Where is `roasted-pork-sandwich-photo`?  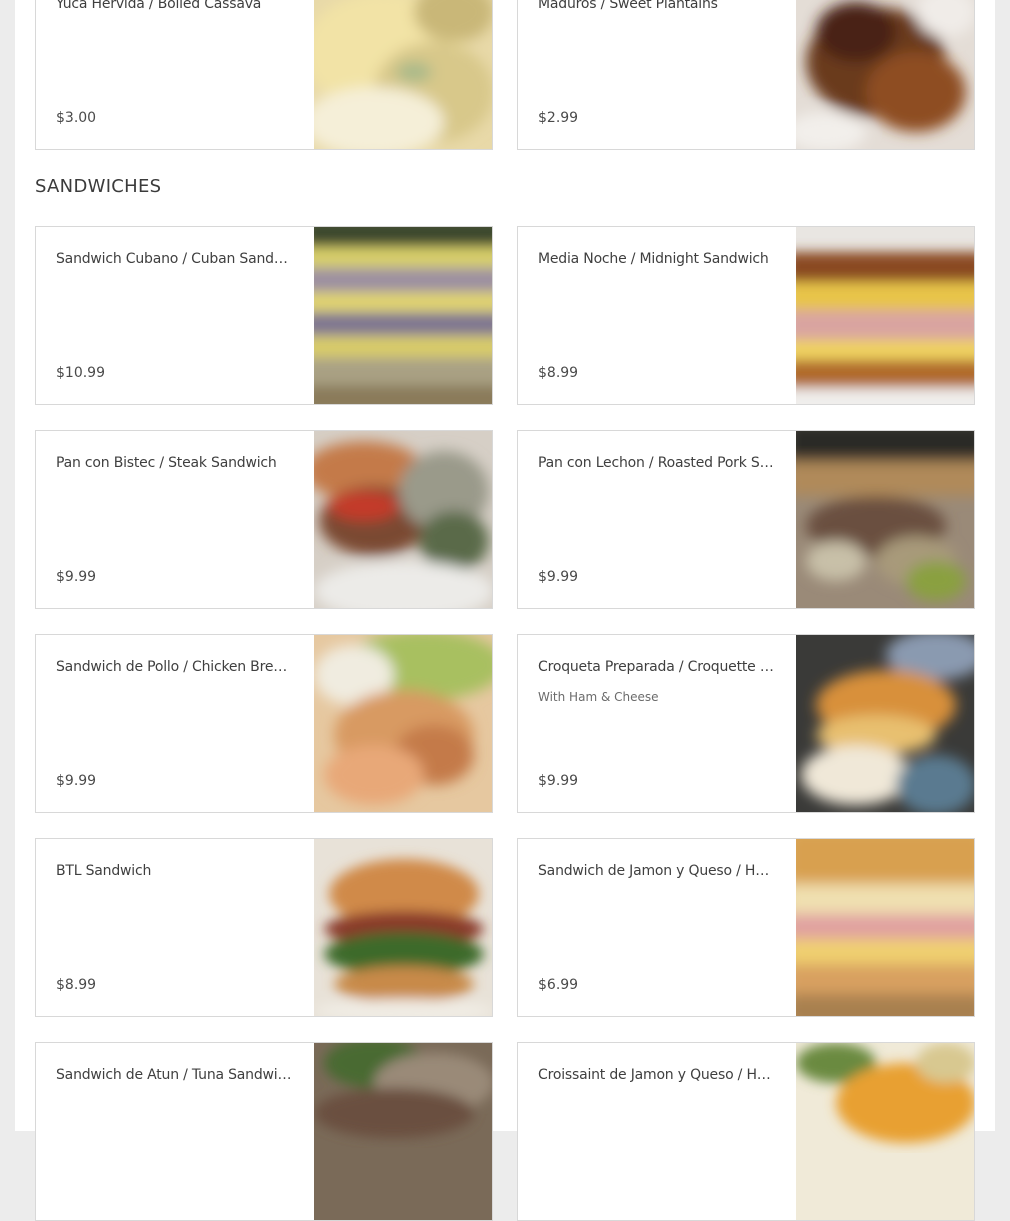 roasted-pork-sandwich-photo is located at coordinates (885, 519).